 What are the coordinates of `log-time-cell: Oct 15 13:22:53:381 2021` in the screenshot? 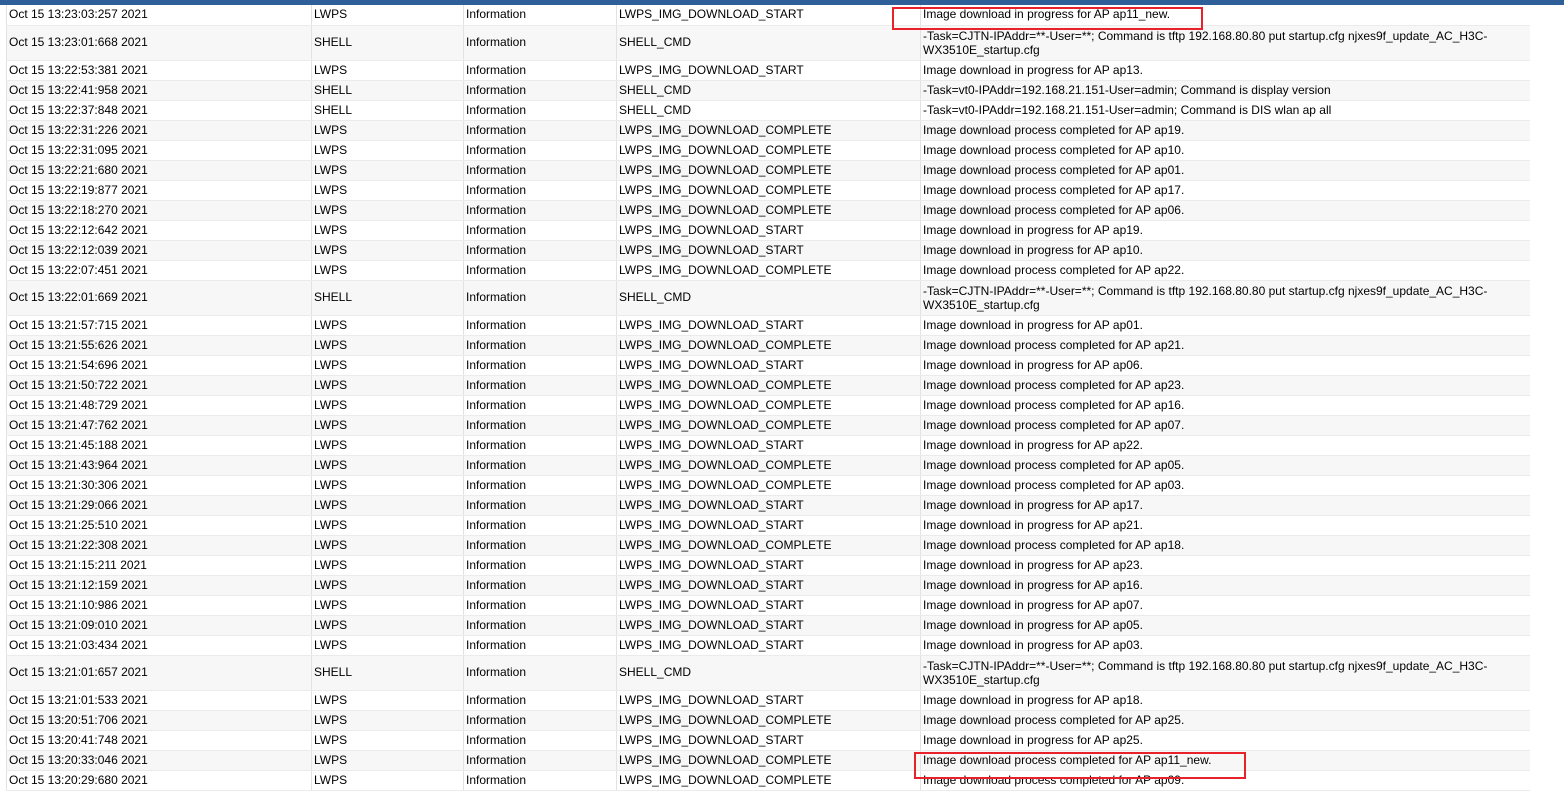 It's located at (159, 70).